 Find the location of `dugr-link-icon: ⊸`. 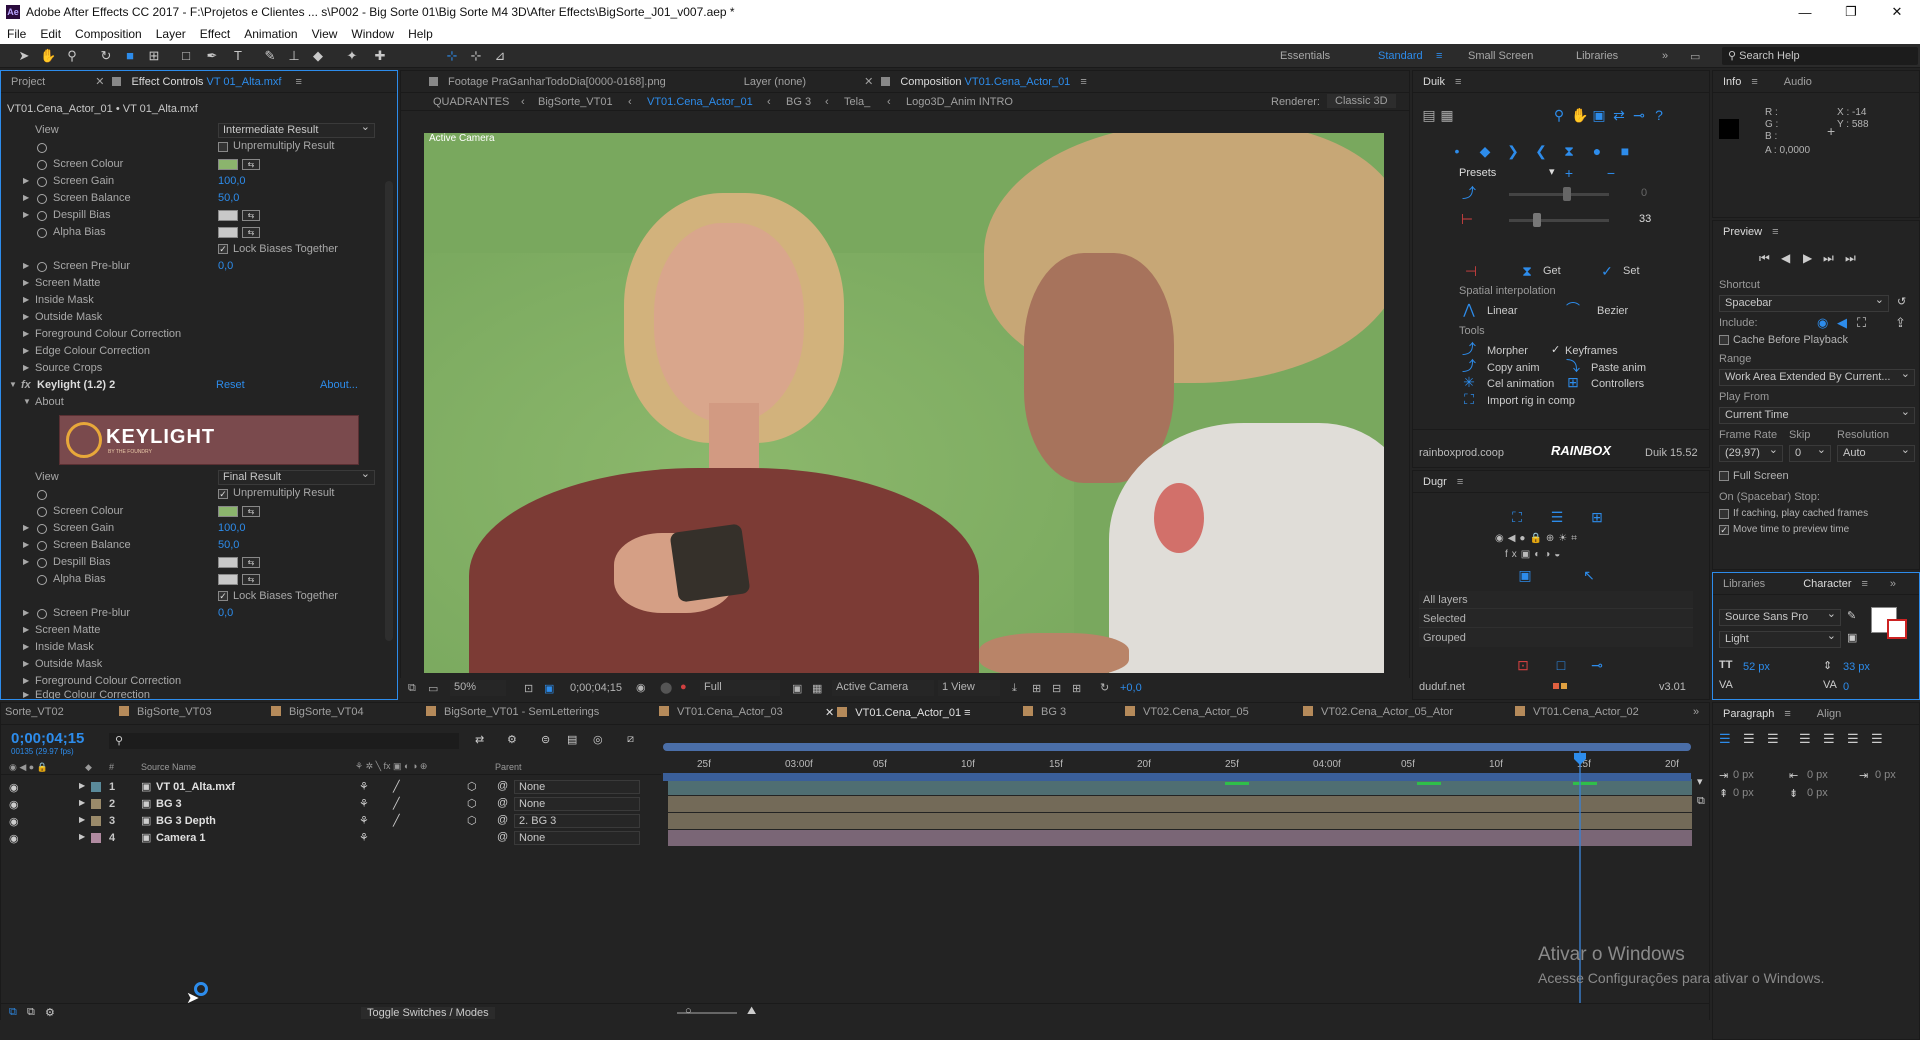

dugr-link-icon: ⊸ is located at coordinates (1597, 665).